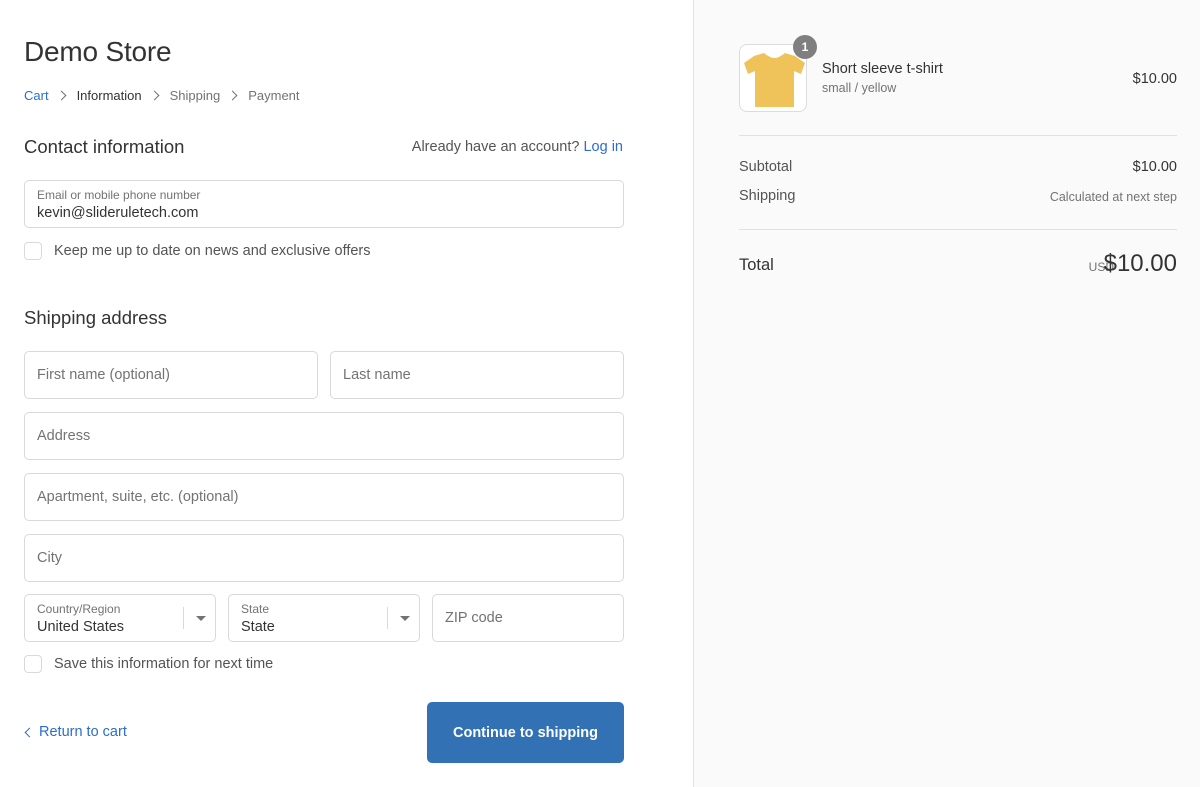  Describe the element at coordinates (79, 609) in the screenshot. I see `country-select-label: Country/Region` at that location.